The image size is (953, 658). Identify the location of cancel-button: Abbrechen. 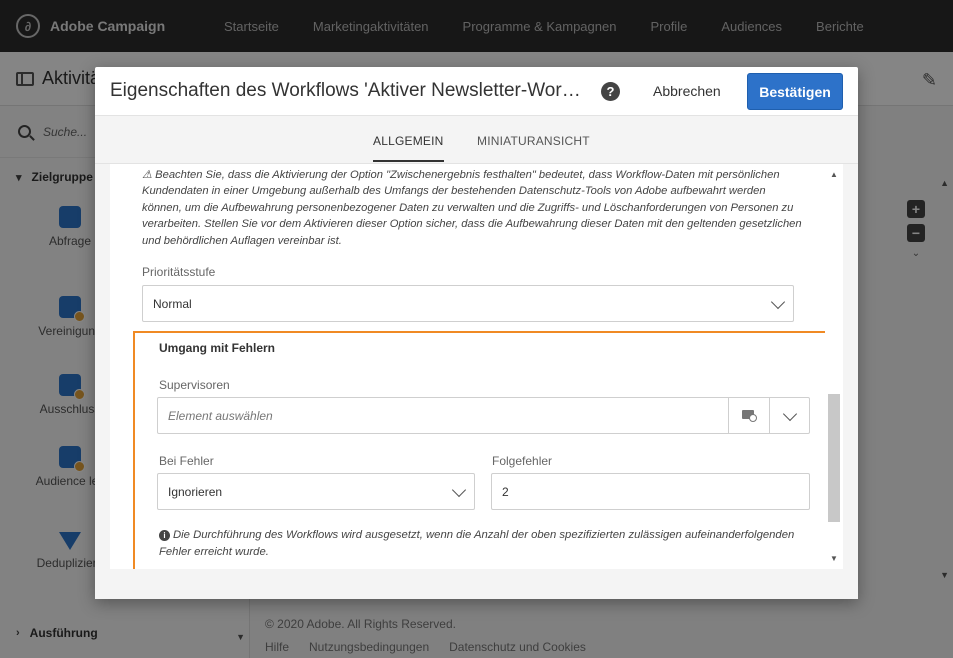
(687, 91).